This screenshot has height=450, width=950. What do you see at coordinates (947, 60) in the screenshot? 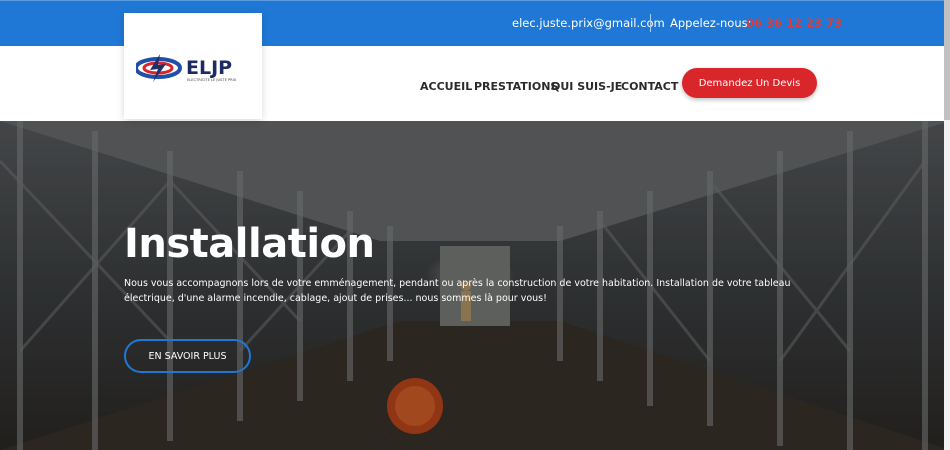
I see `scrollbar-thumb` at bounding box center [947, 60].